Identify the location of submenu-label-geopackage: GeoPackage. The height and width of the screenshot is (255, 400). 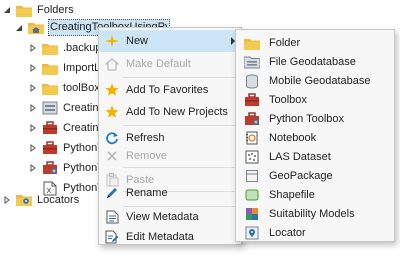
(301, 176).